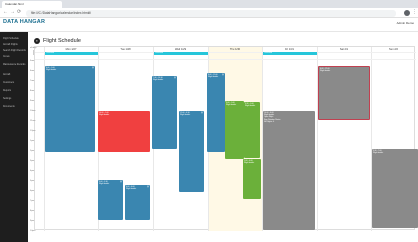 The image size is (418, 242). I want to click on day-header: Tue 1/28, so click(125, 49).